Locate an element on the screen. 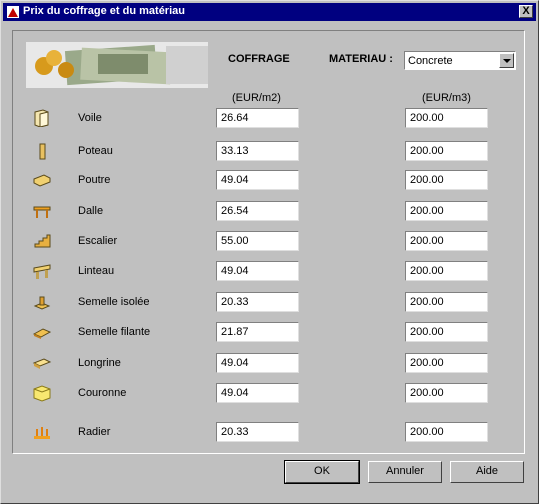 The width and height of the screenshot is (539, 504). wall-icon is located at coordinates (41, 118).